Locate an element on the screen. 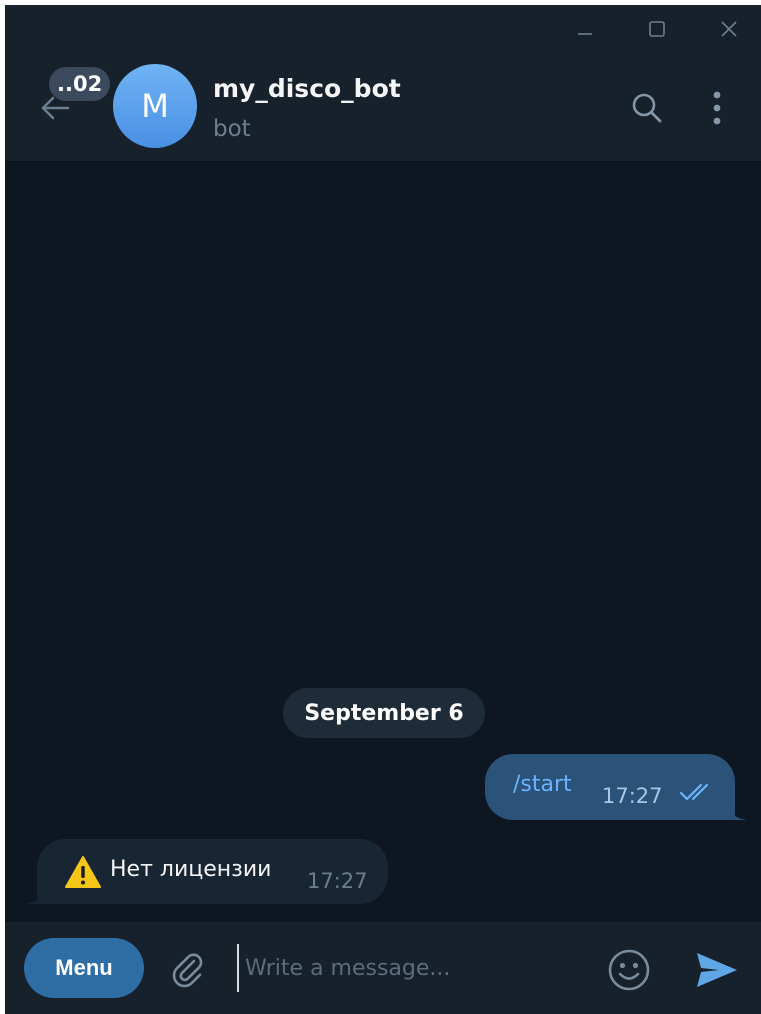  maximize-icon is located at coordinates (657, 28).